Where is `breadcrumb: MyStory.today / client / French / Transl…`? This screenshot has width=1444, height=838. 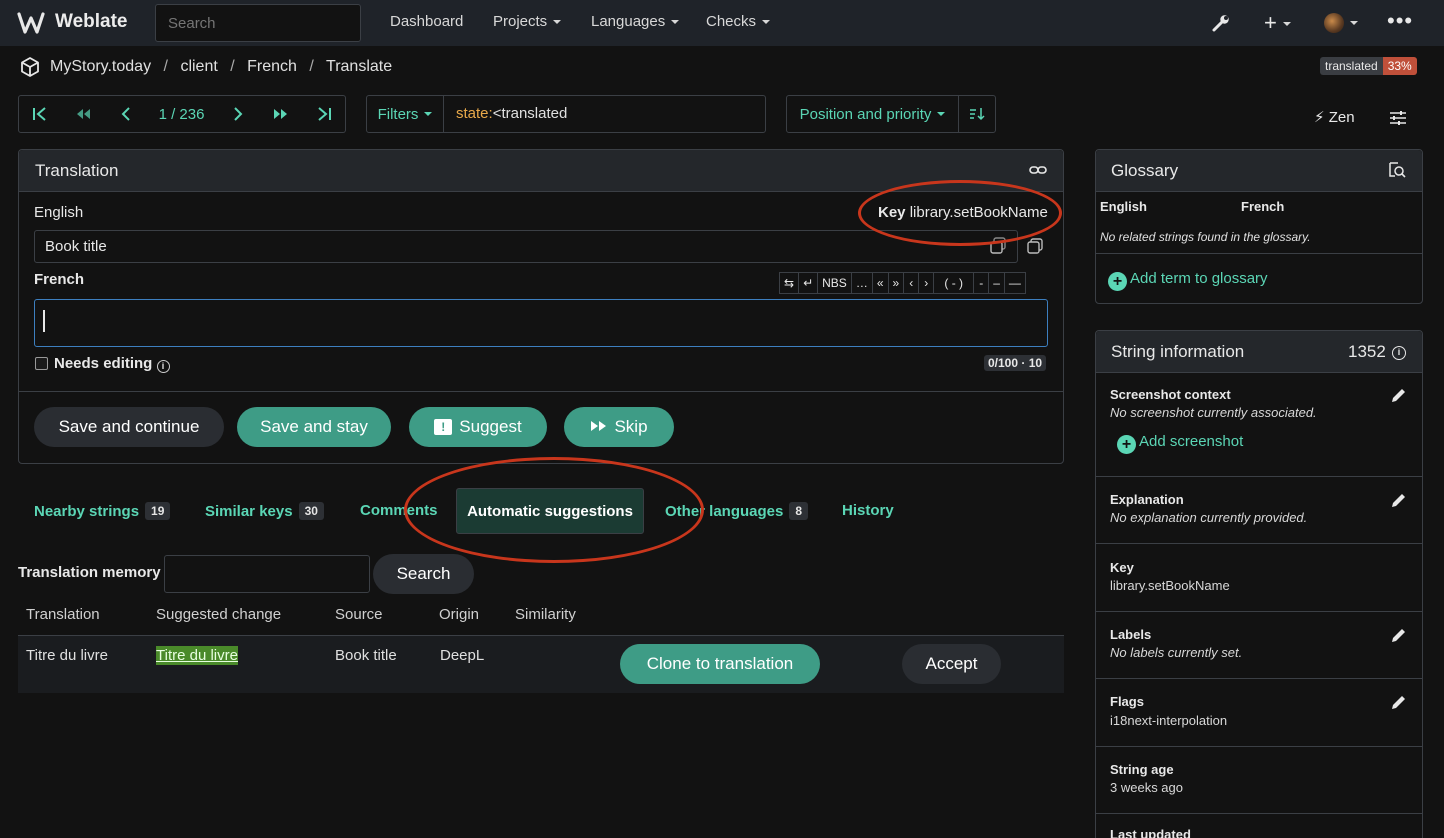 breadcrumb: MyStory.today / client / French / Transl… is located at coordinates (221, 66).